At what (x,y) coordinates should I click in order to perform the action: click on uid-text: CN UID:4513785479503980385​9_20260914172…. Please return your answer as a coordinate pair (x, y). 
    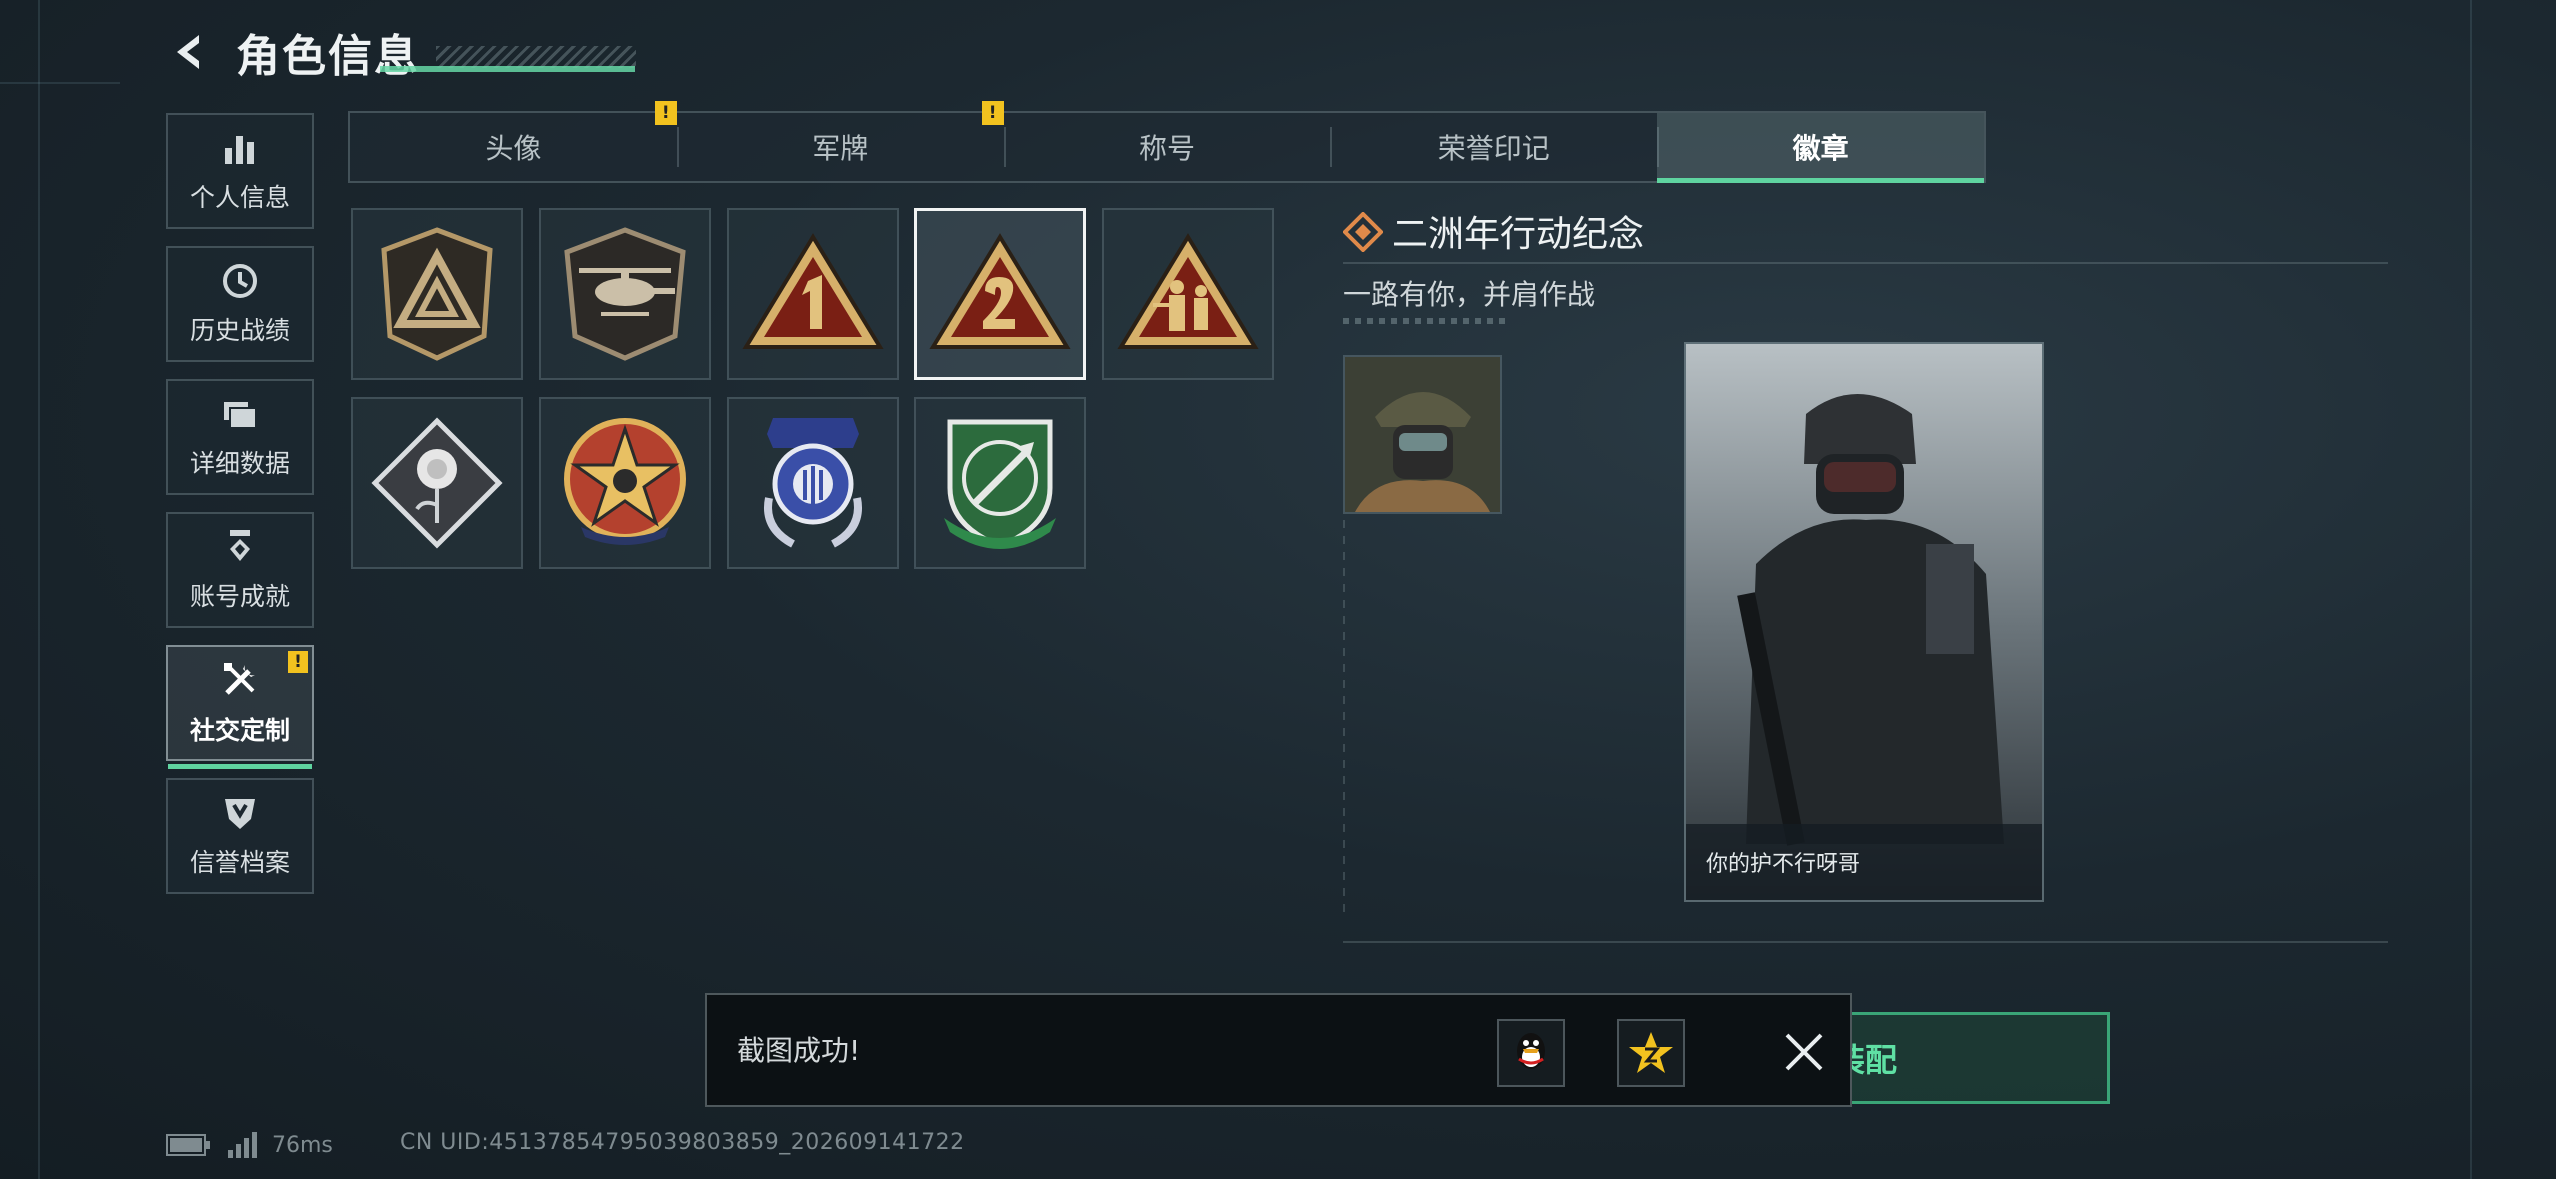
    Looking at the image, I should click on (682, 1142).